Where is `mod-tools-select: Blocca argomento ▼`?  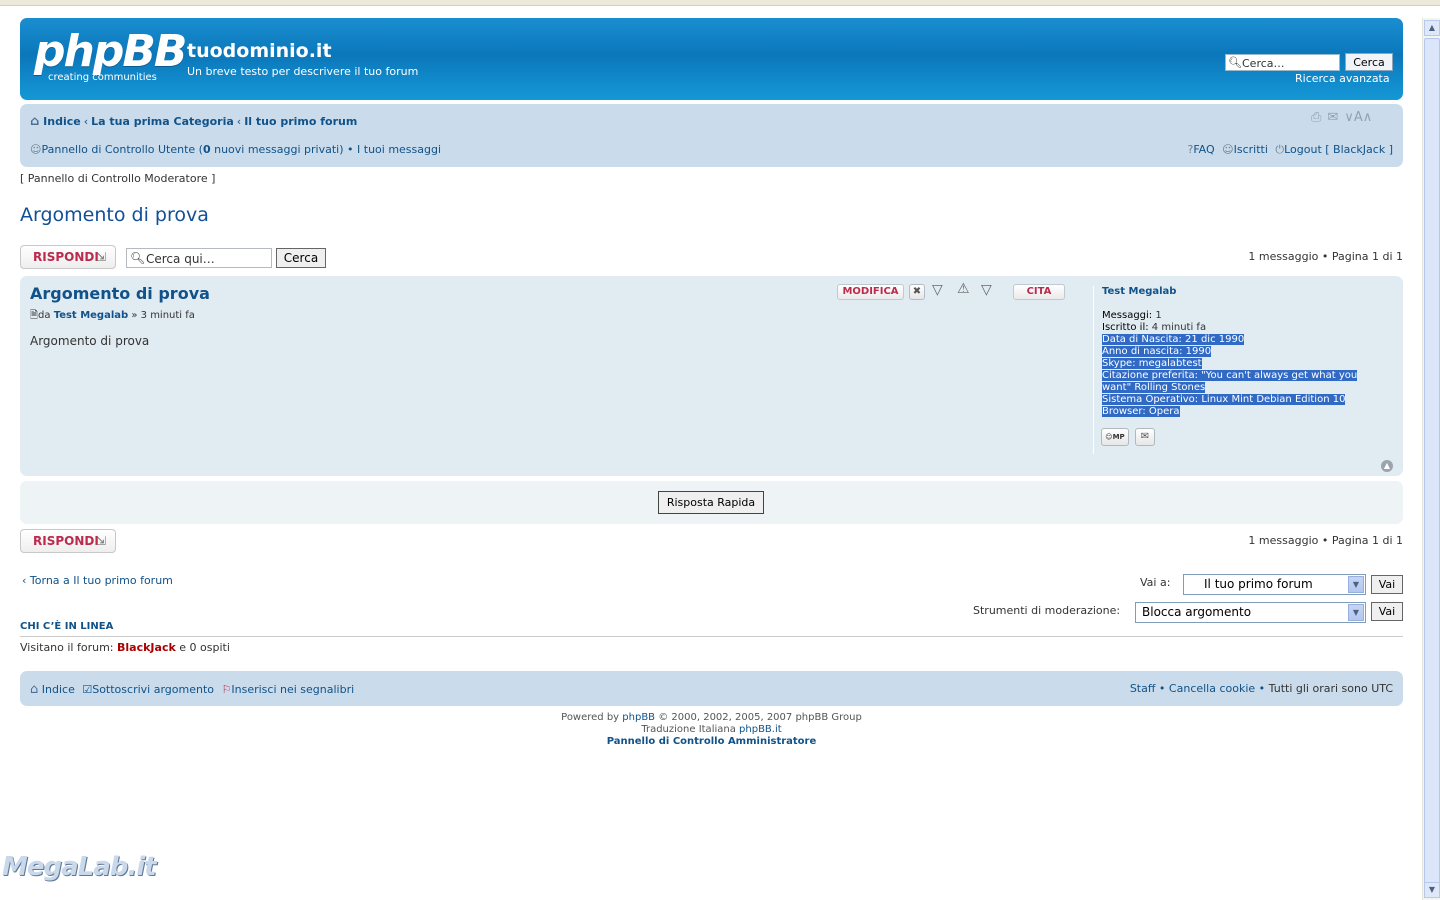 mod-tools-select: Blocca argomento ▼ is located at coordinates (1250, 612).